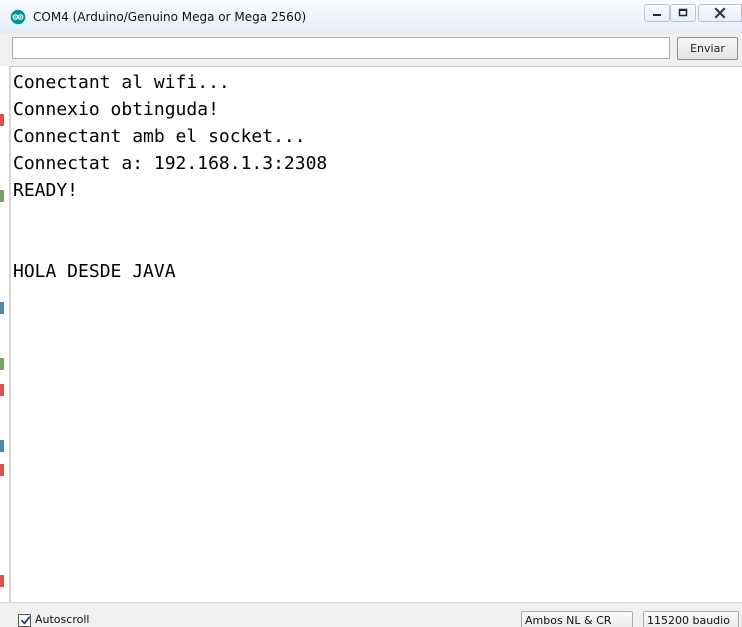  I want to click on window-title: COM4 (Arduino/Genuino Mega or Mega 2560), so click(170, 17).